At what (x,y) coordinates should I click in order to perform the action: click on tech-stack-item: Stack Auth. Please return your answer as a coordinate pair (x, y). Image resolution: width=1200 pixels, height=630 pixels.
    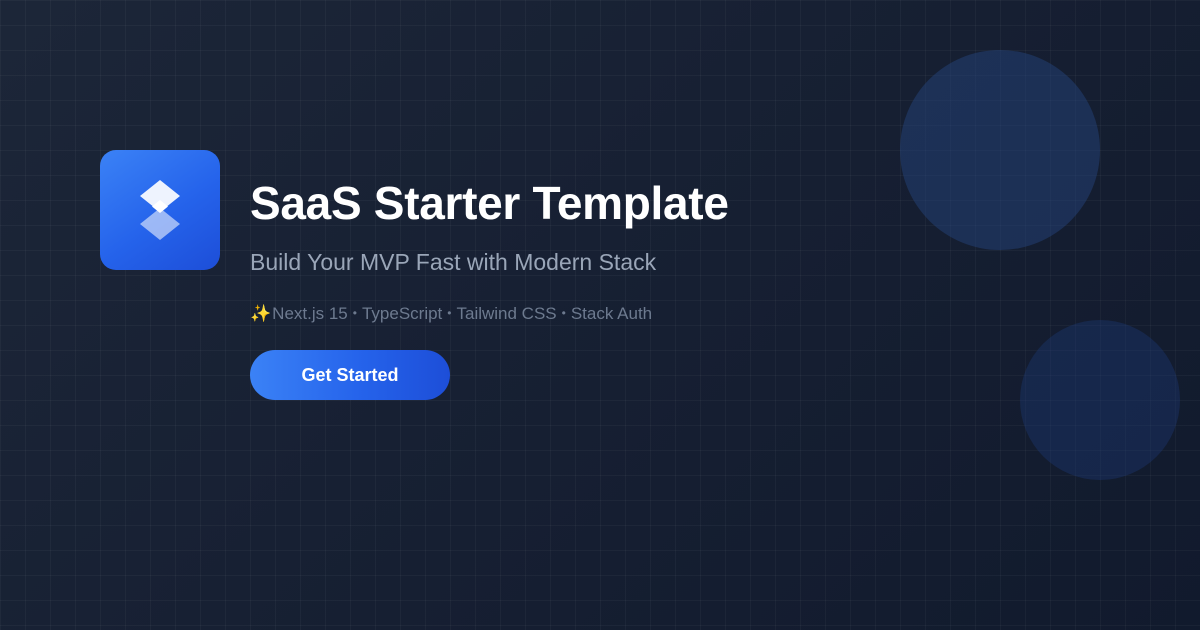
    Looking at the image, I should click on (611, 313).